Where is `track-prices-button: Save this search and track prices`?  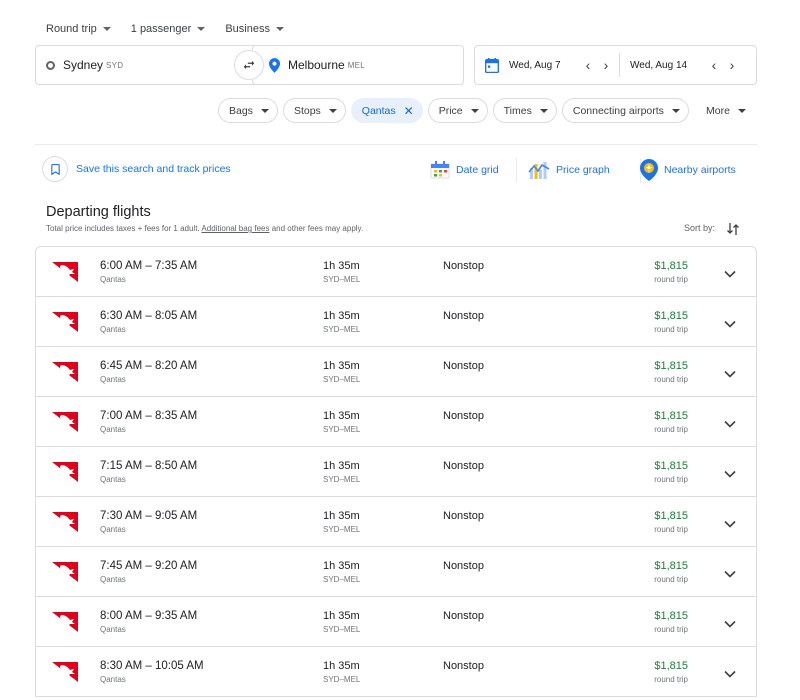
track-prices-button: Save this search and track prices is located at coordinates (136, 169).